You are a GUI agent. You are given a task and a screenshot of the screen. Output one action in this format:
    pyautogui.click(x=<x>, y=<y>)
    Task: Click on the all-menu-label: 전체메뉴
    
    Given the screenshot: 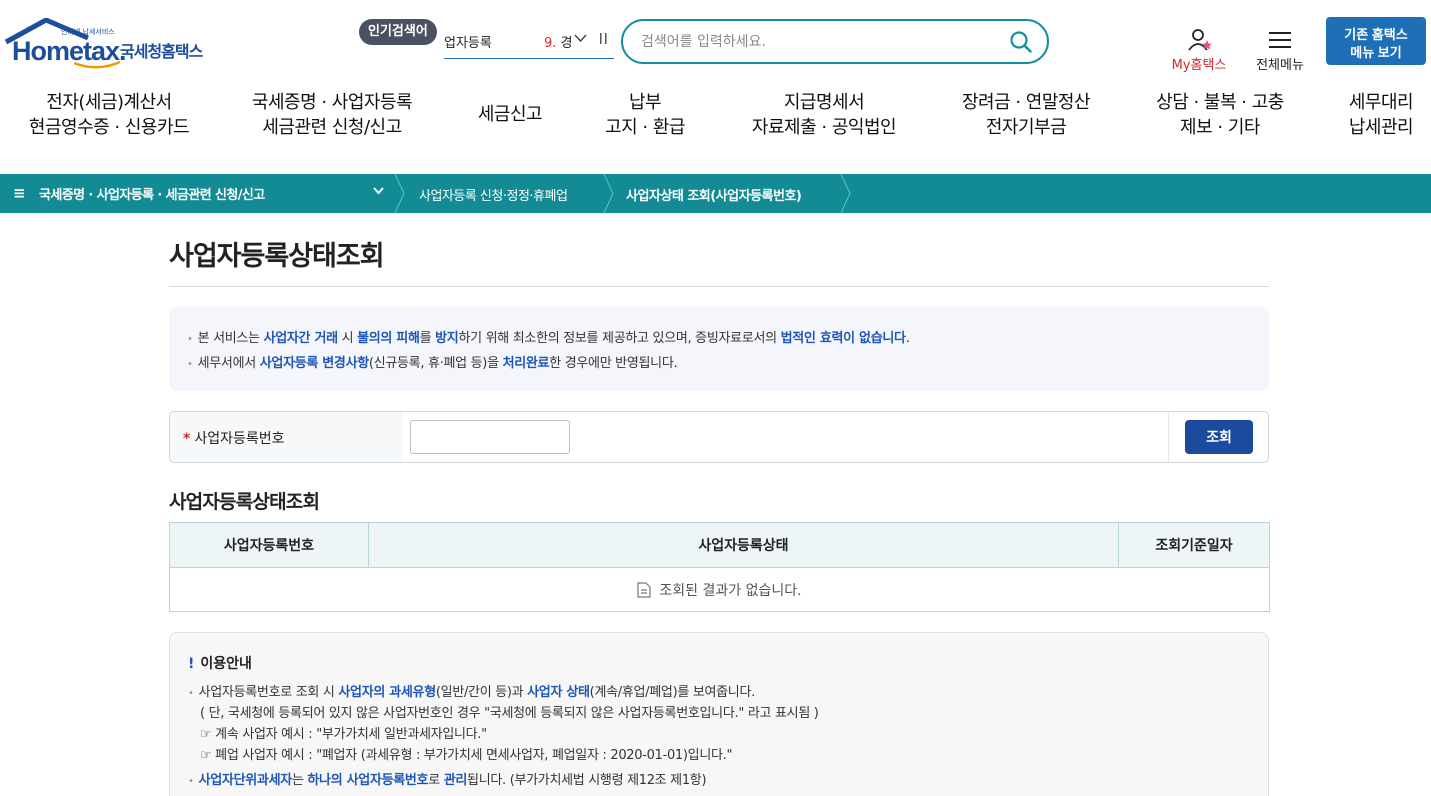 What is the action you would take?
    pyautogui.click(x=1280, y=65)
    